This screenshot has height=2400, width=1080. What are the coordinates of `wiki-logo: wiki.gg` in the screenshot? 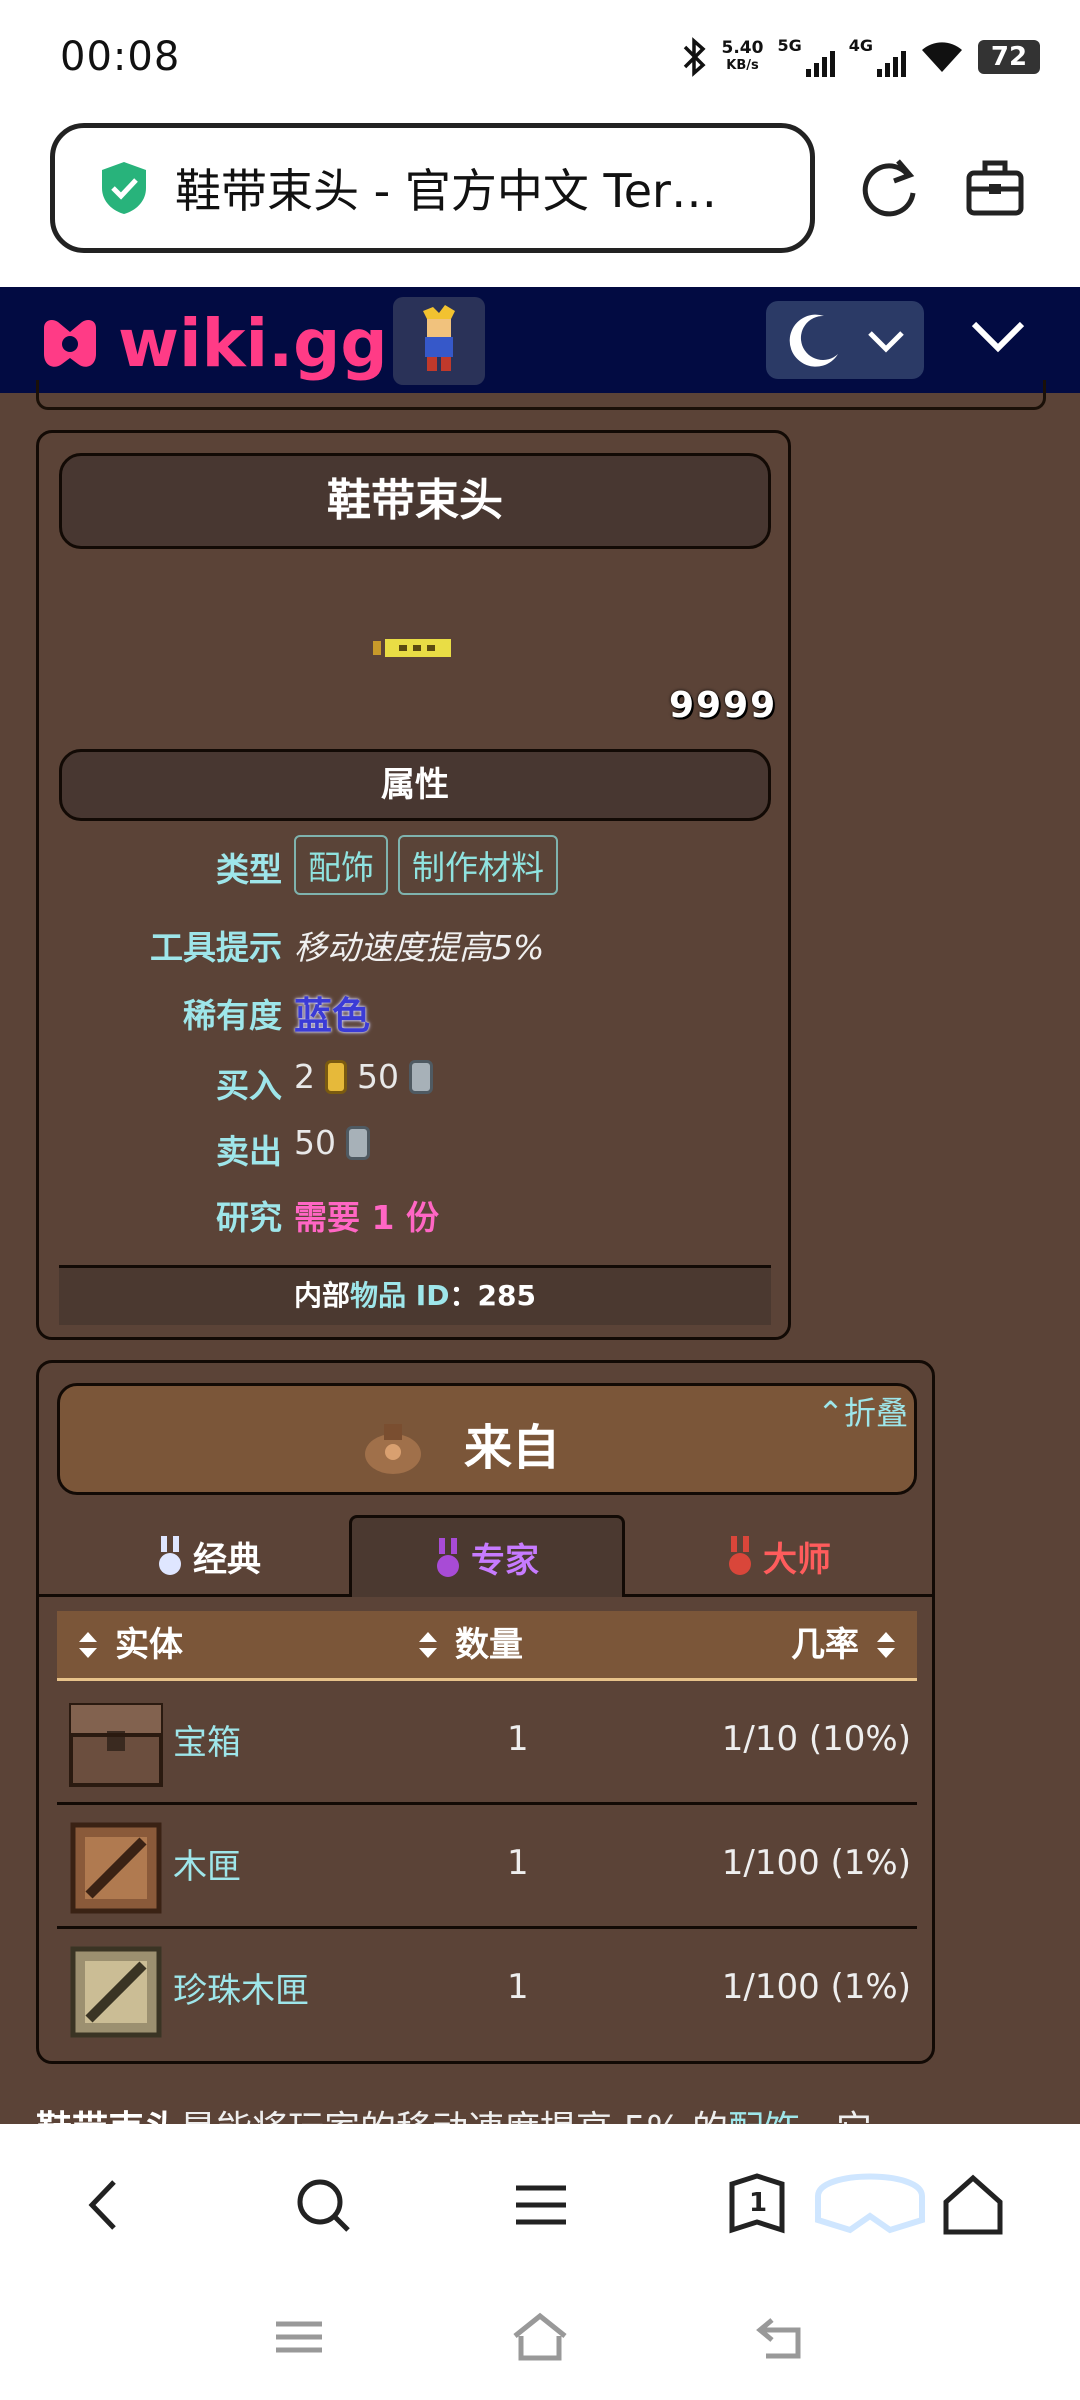 It's located at (211, 343).